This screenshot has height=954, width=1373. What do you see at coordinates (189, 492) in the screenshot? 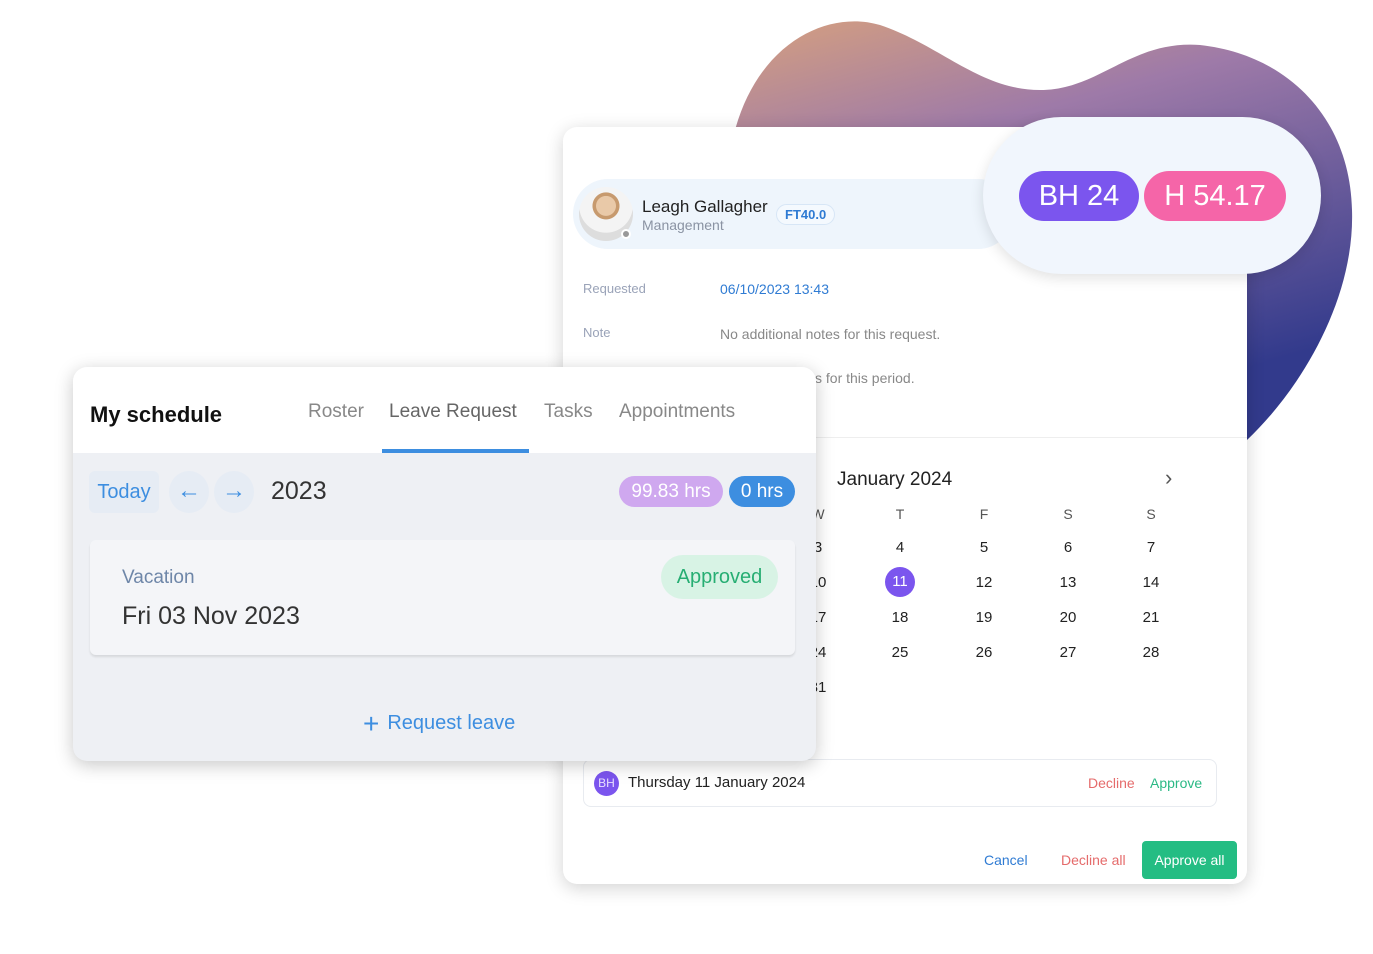
I see `prev-arrow-icon: ←` at bounding box center [189, 492].